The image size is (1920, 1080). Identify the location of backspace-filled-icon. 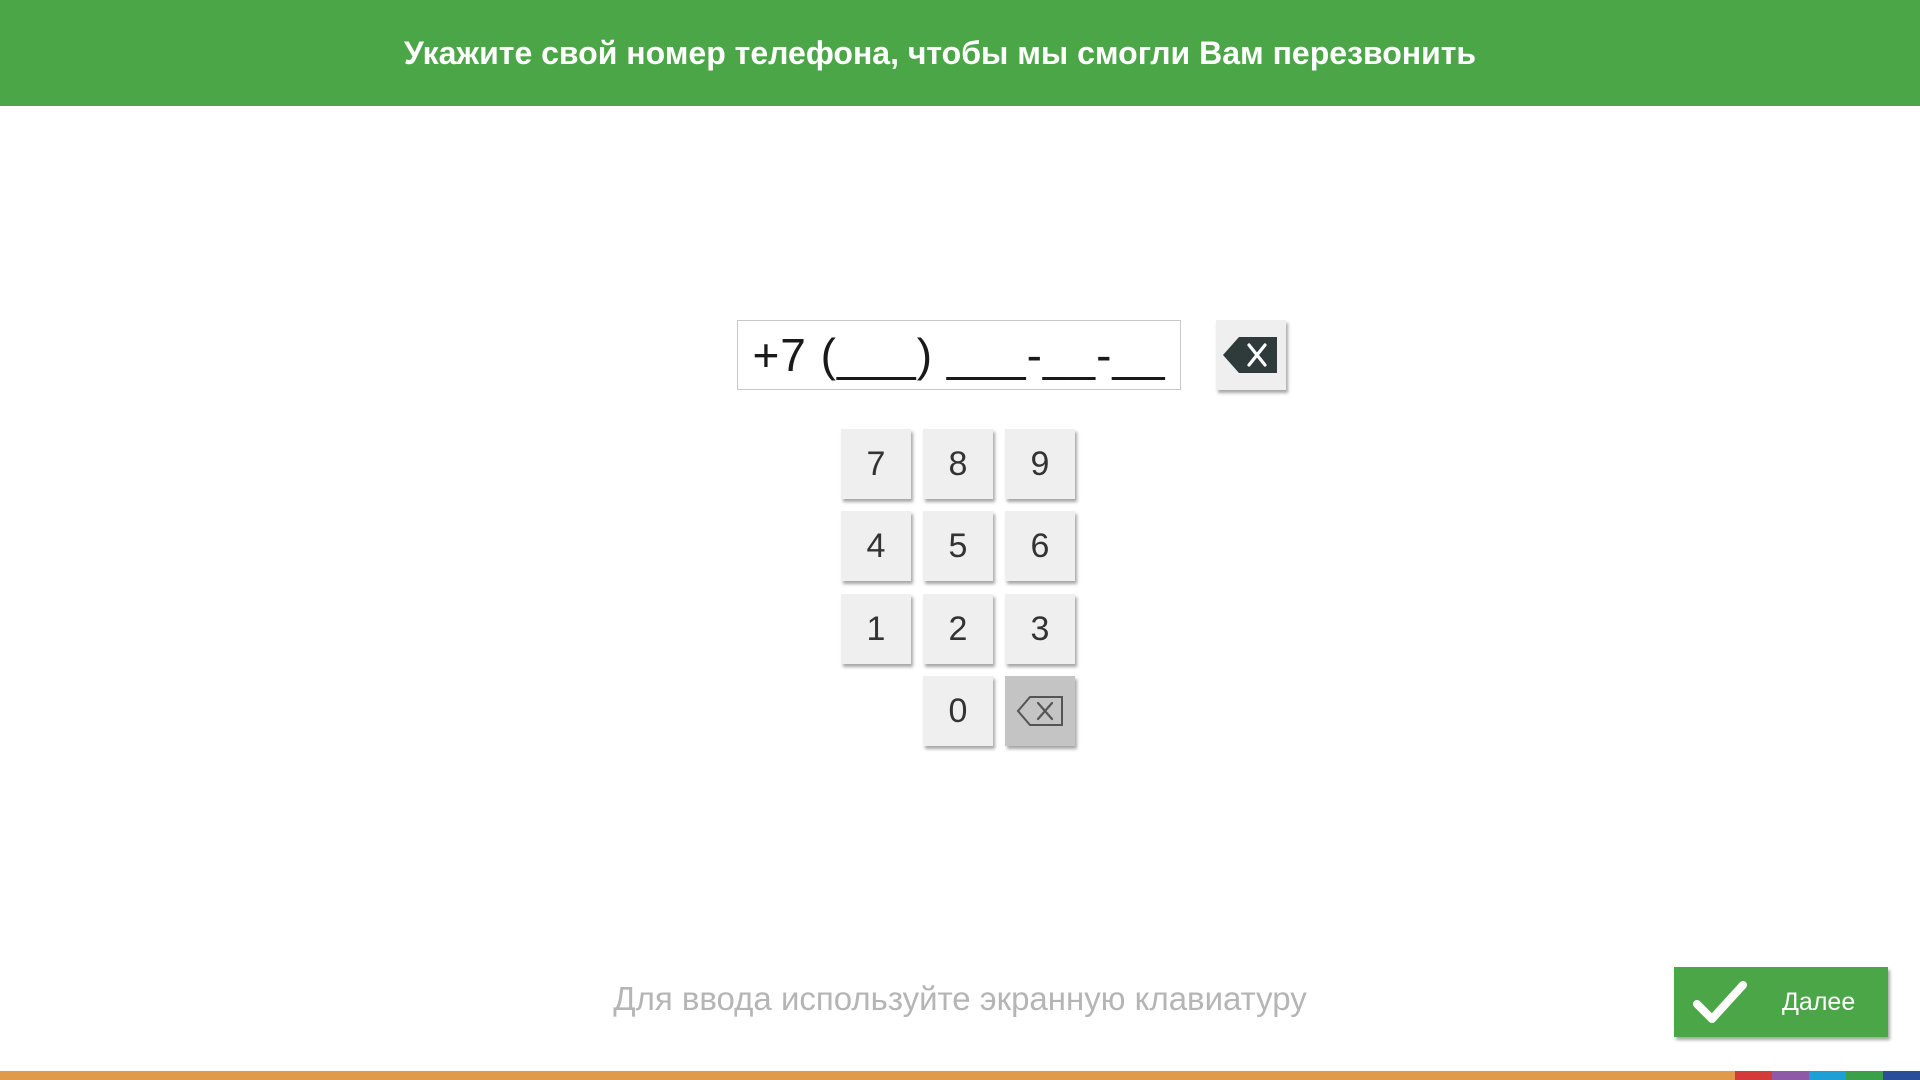
(1250, 355).